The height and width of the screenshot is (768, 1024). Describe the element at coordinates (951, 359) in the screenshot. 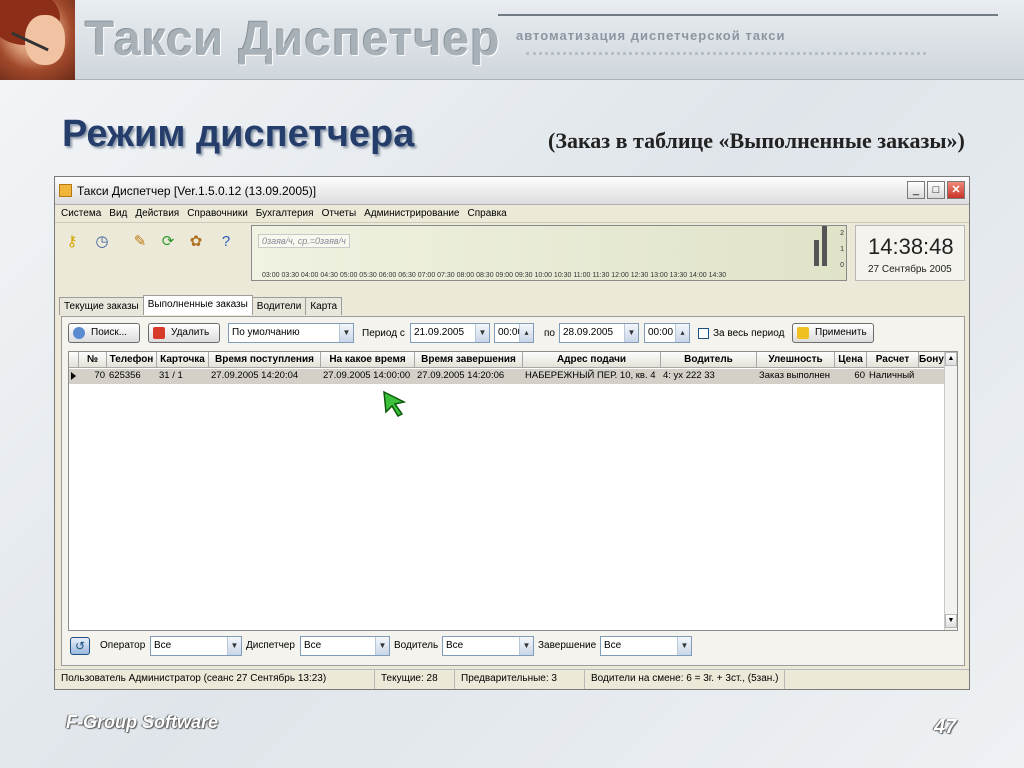

I see `scroll-up-icon: ▲` at that location.